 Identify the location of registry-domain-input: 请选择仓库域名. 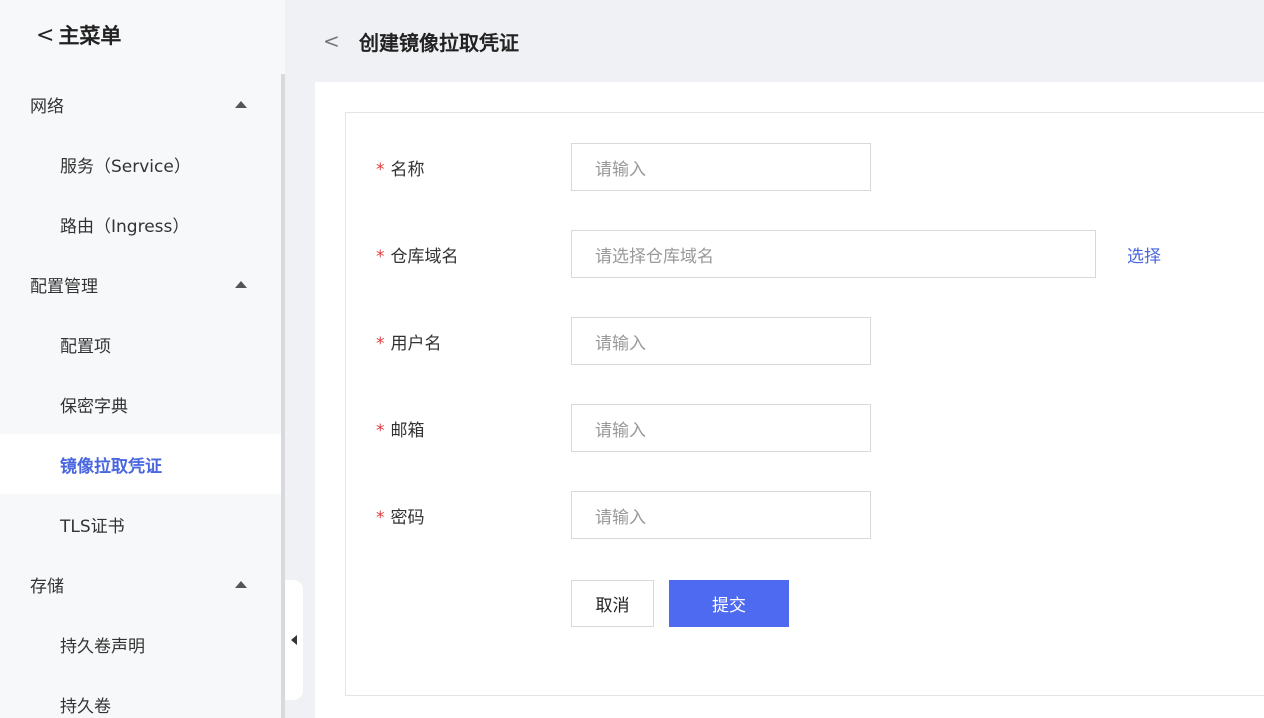
(833, 254).